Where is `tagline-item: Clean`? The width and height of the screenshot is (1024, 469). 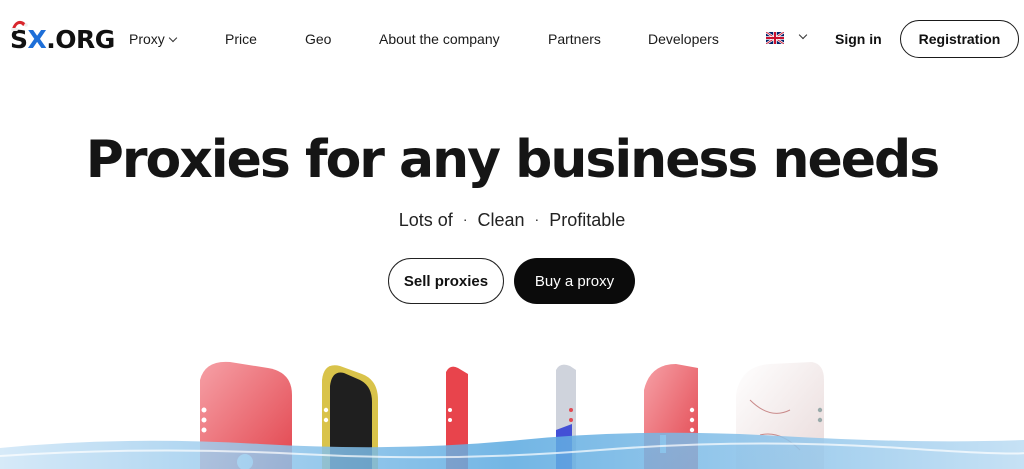 tagline-item: Clean is located at coordinates (501, 220).